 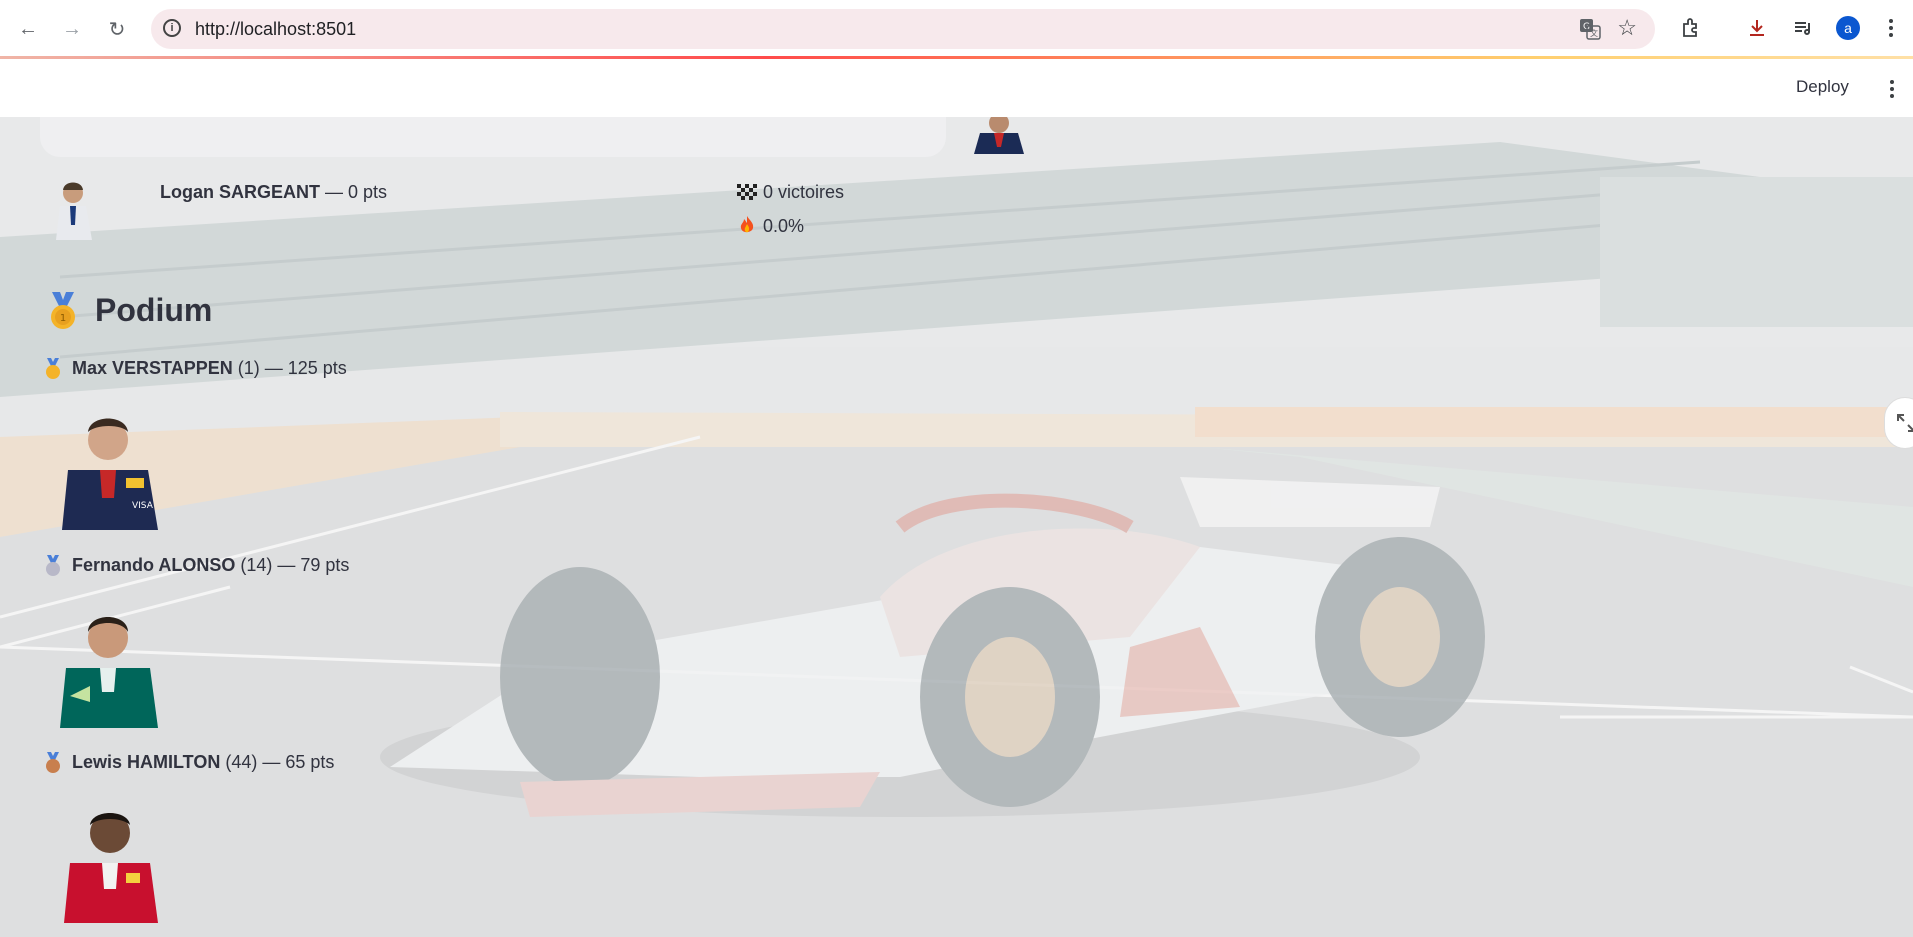 I want to click on last-driver-points: — 0 pts, so click(x=354, y=192).